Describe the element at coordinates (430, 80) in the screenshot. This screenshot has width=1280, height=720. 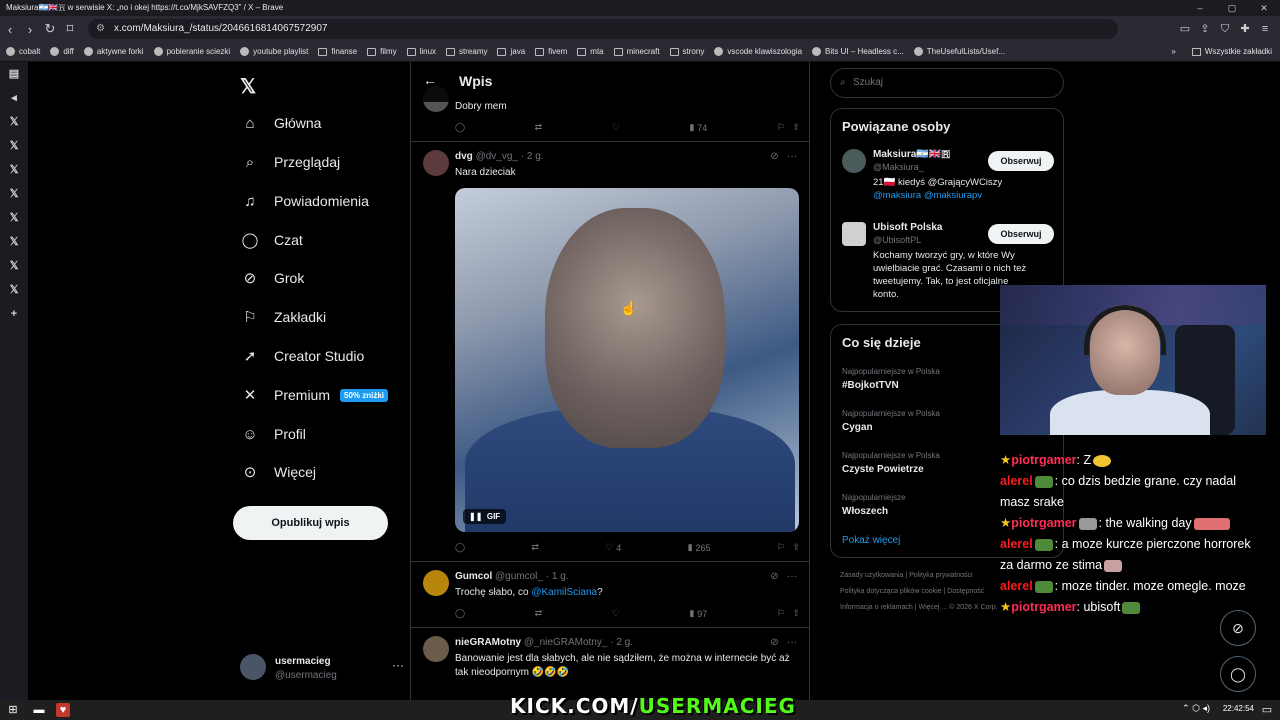
I see `back-arrow-icon: ←` at that location.